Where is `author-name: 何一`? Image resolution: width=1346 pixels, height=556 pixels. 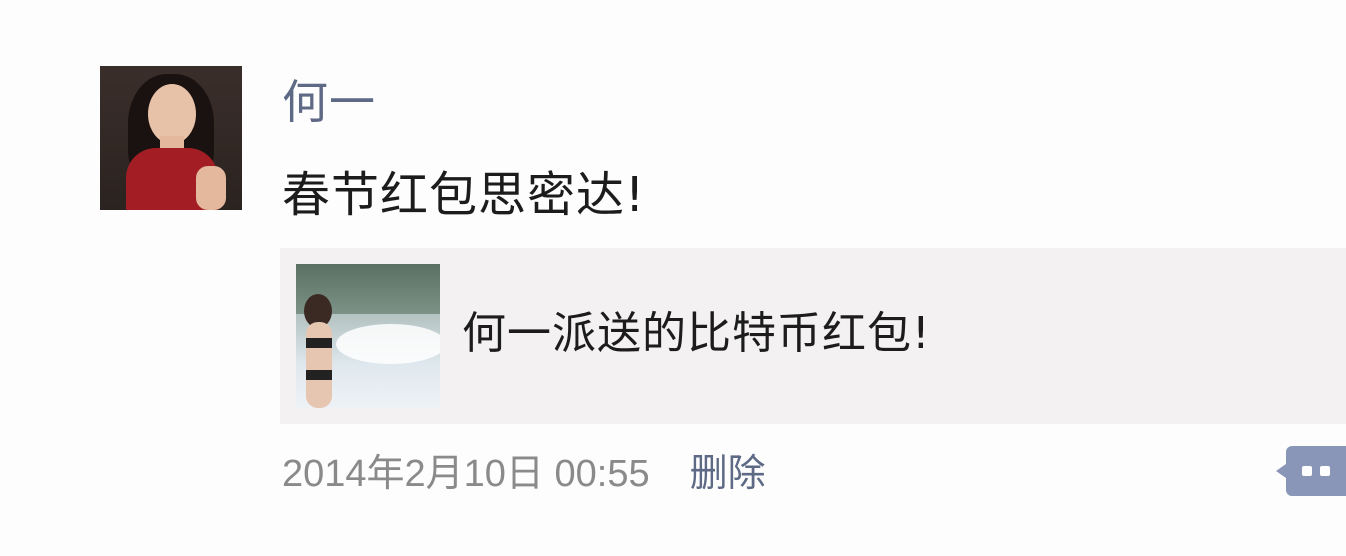 author-name: 何一 is located at coordinates (329, 102).